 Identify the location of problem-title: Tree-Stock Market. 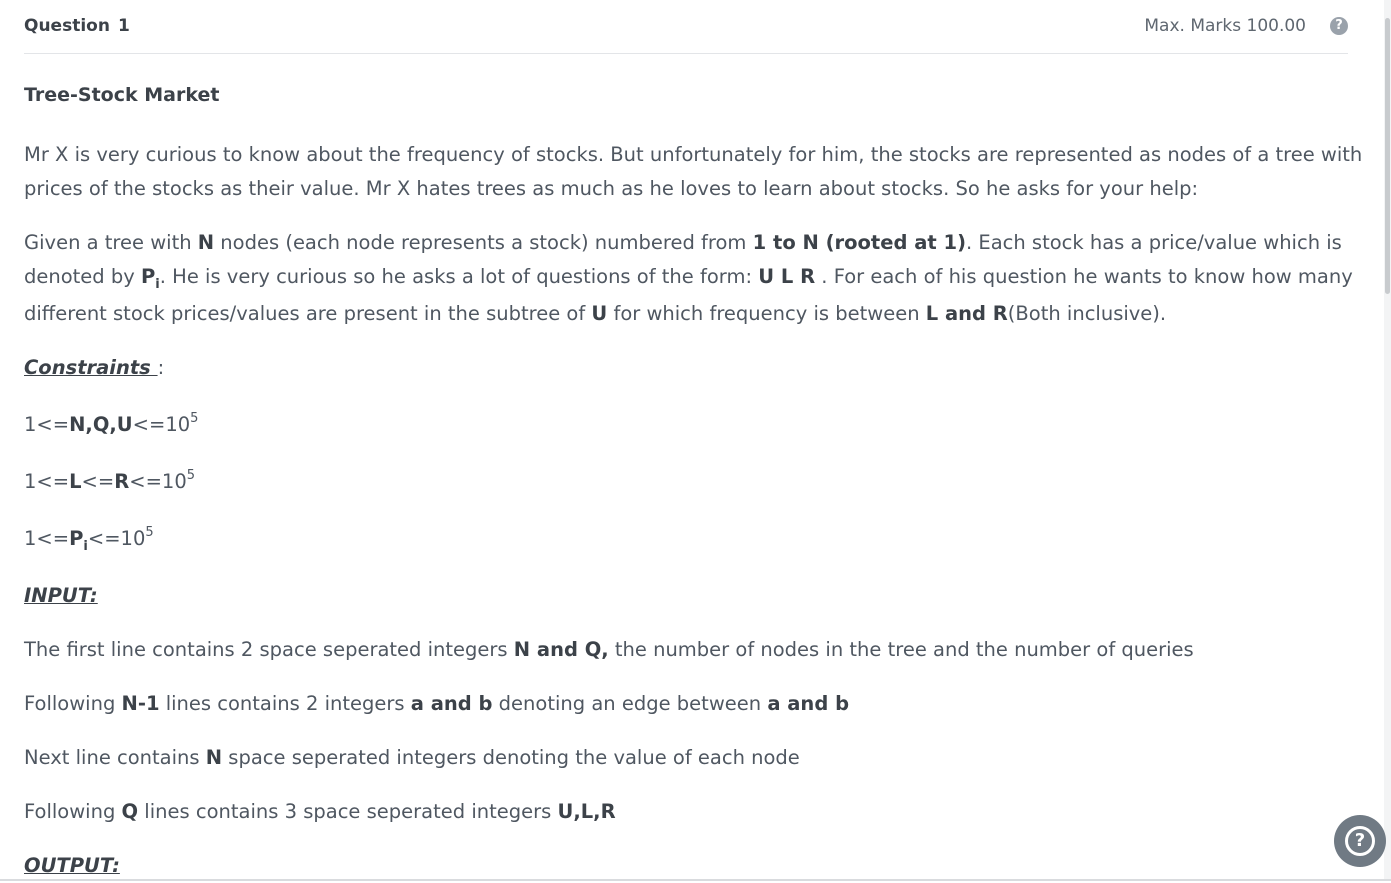
(122, 95).